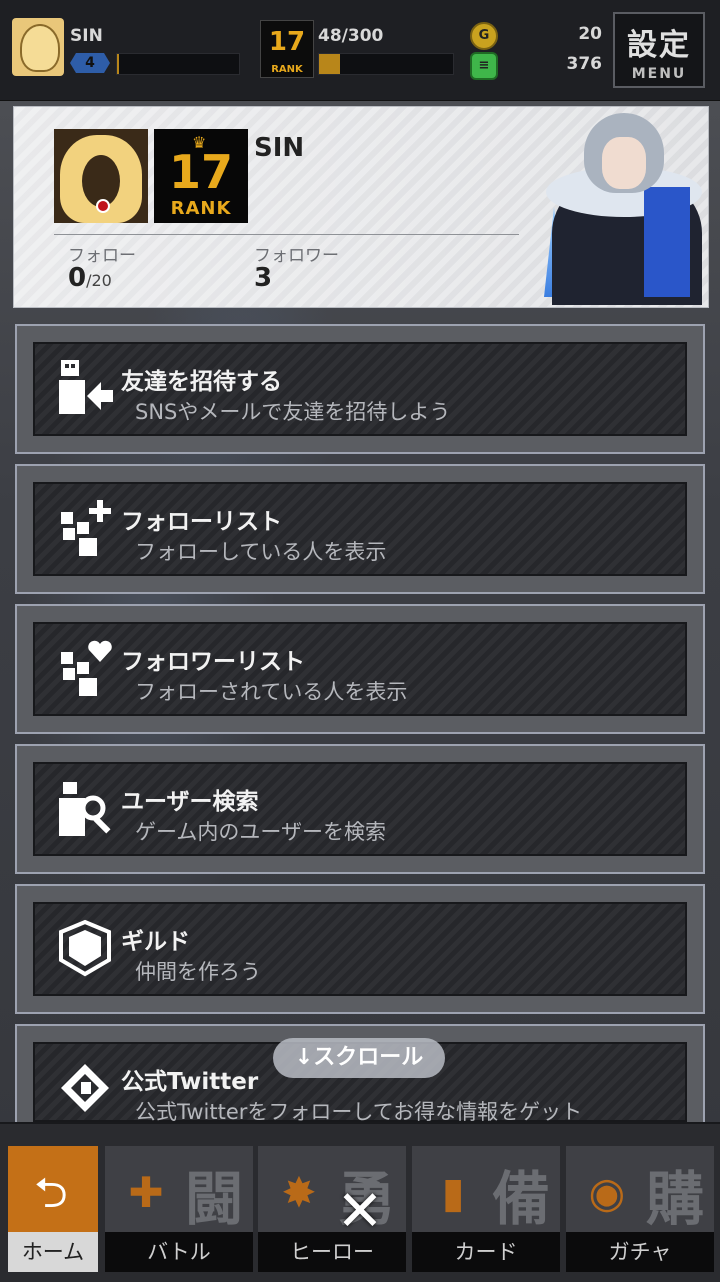 This screenshot has height=1282, width=720. What do you see at coordinates (287, 42) in the screenshot?
I see `rank-number: 17` at bounding box center [287, 42].